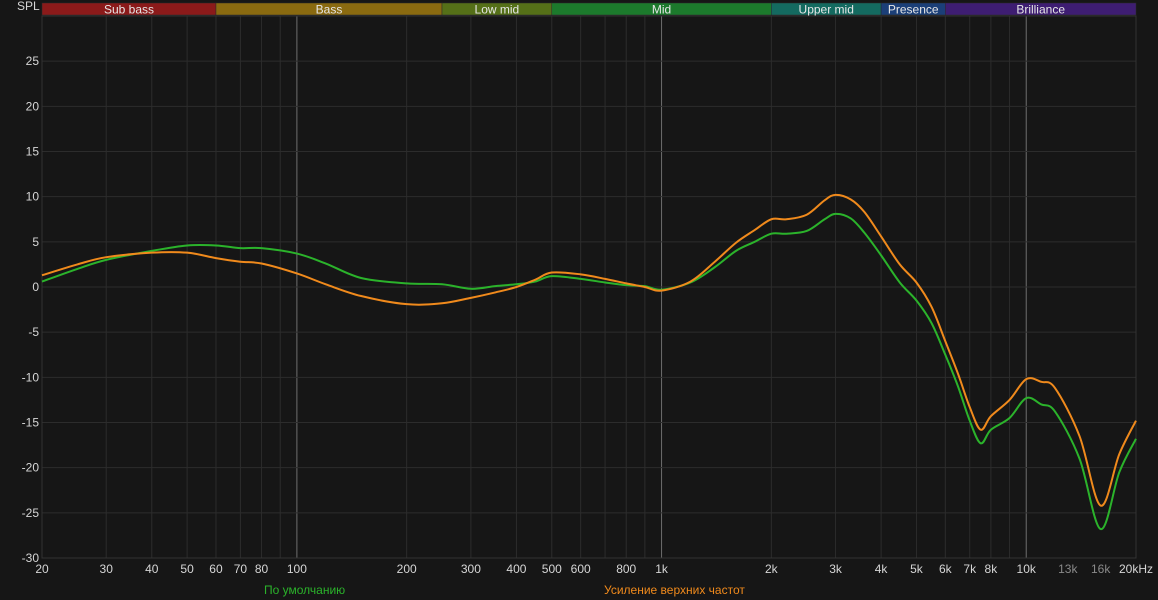 This screenshot has width=1158, height=600. I want to click on x-tick-label: 30, so click(107, 569).